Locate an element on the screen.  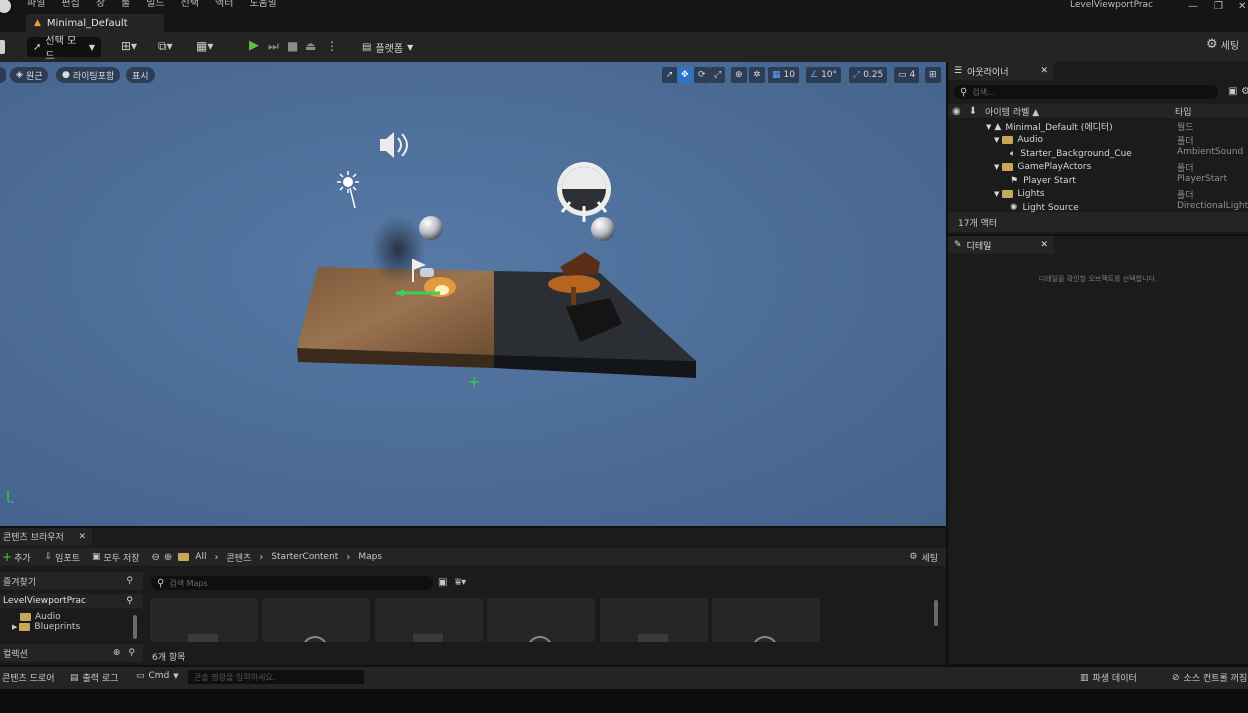
tree-row-gameplay: ▼ GamePlayActors is located at coordinates (1042, 168).